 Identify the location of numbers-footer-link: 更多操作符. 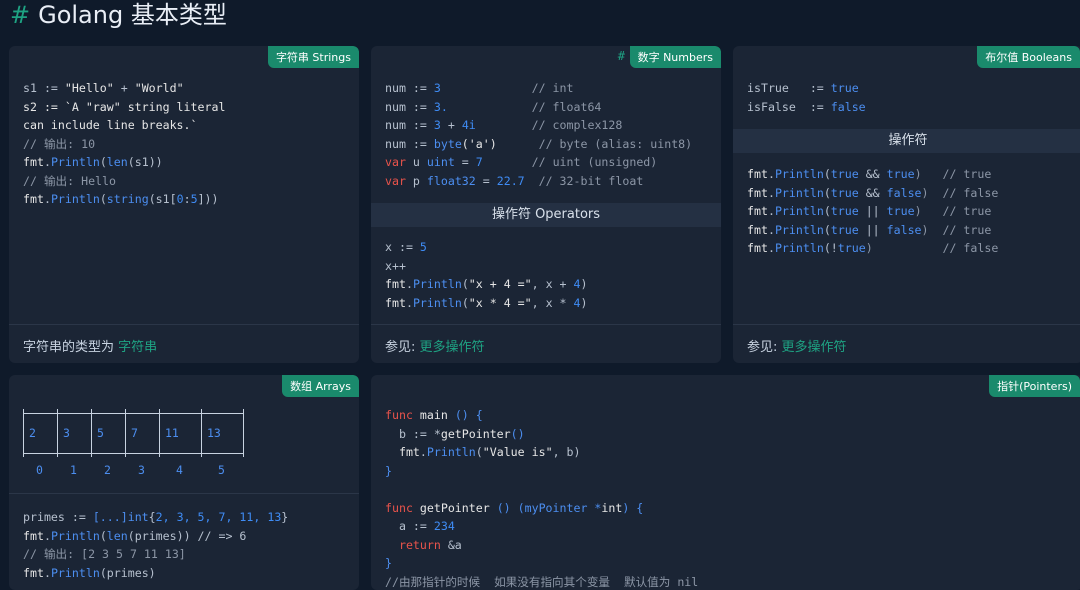
(452, 347).